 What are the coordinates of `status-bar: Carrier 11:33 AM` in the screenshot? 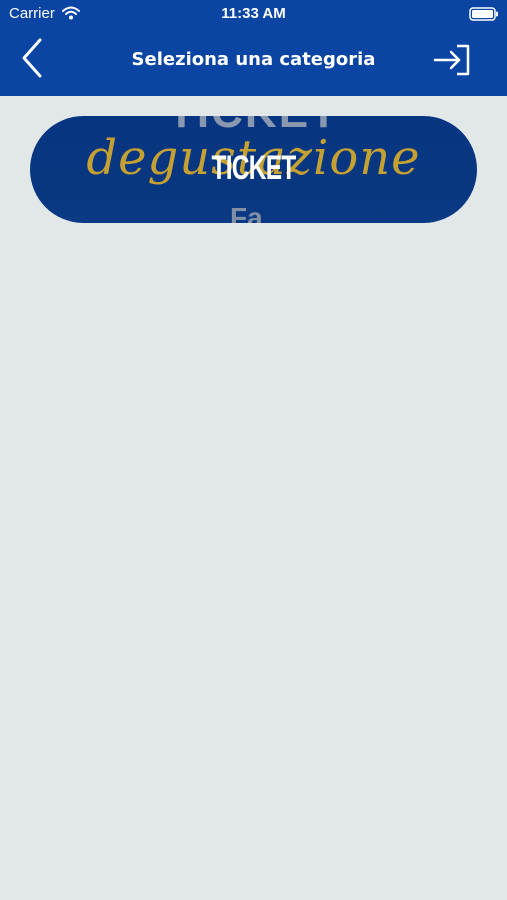 It's located at (253, 14).